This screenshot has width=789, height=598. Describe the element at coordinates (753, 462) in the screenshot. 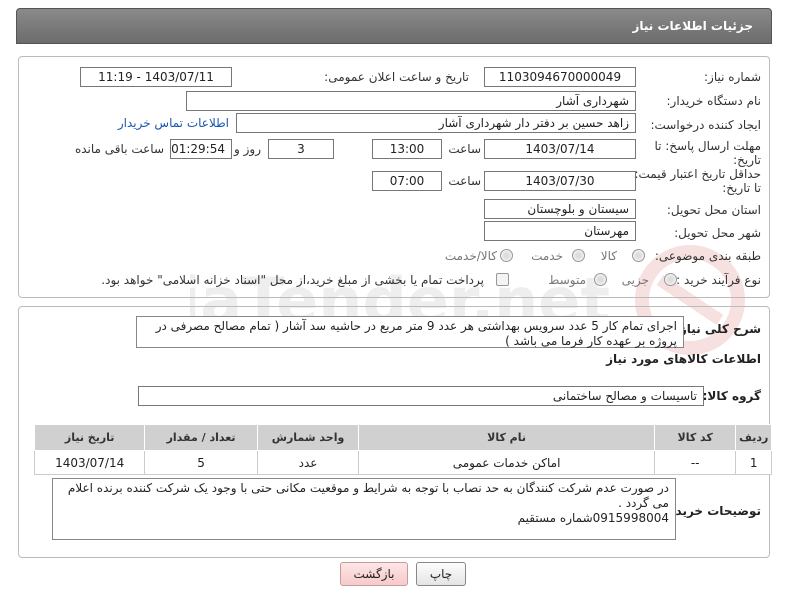

I see `cell-row: 1` at that location.